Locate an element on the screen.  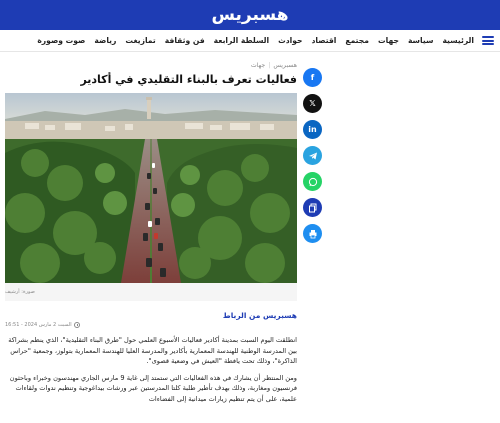
print-icon is located at coordinates (312, 233).